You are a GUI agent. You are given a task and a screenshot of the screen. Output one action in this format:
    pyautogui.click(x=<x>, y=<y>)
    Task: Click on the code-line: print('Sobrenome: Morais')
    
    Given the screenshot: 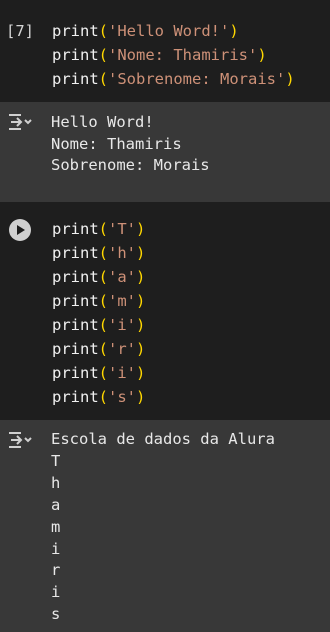 What is the action you would take?
    pyautogui.click(x=173, y=79)
    